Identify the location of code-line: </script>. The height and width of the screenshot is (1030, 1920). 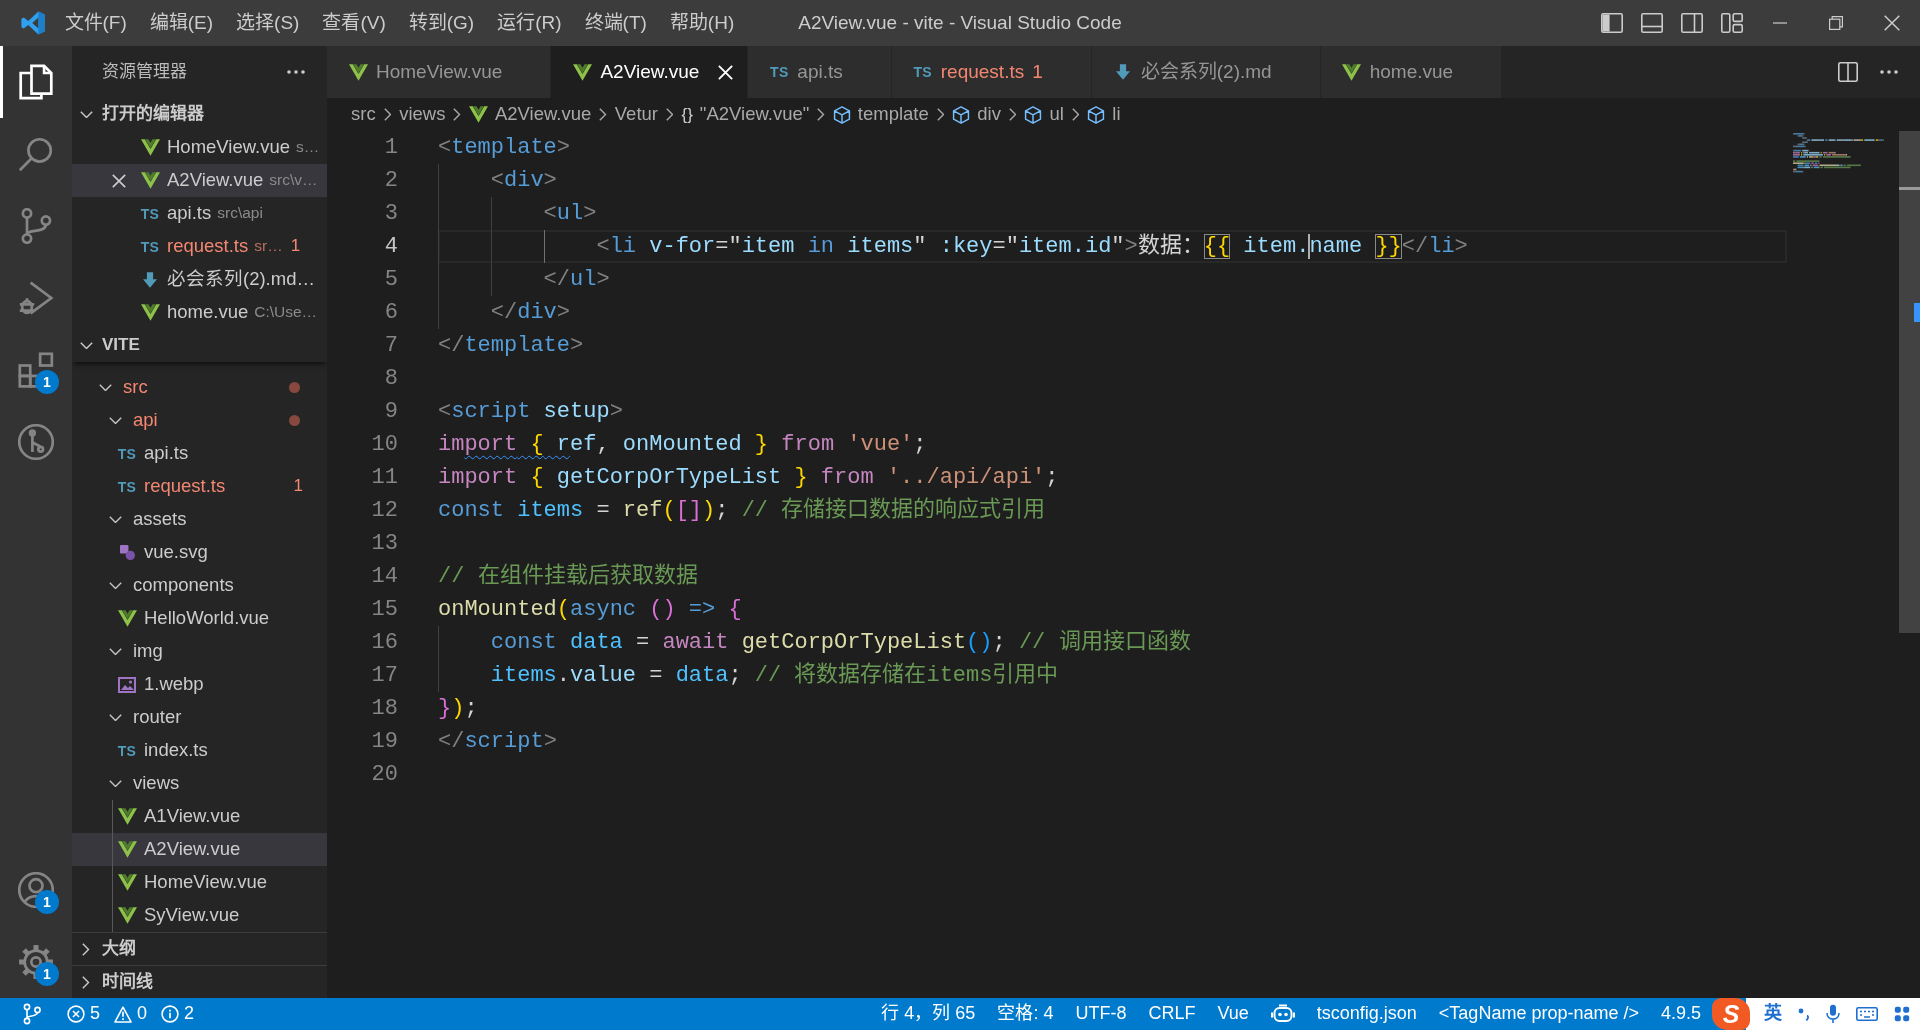
(497, 742).